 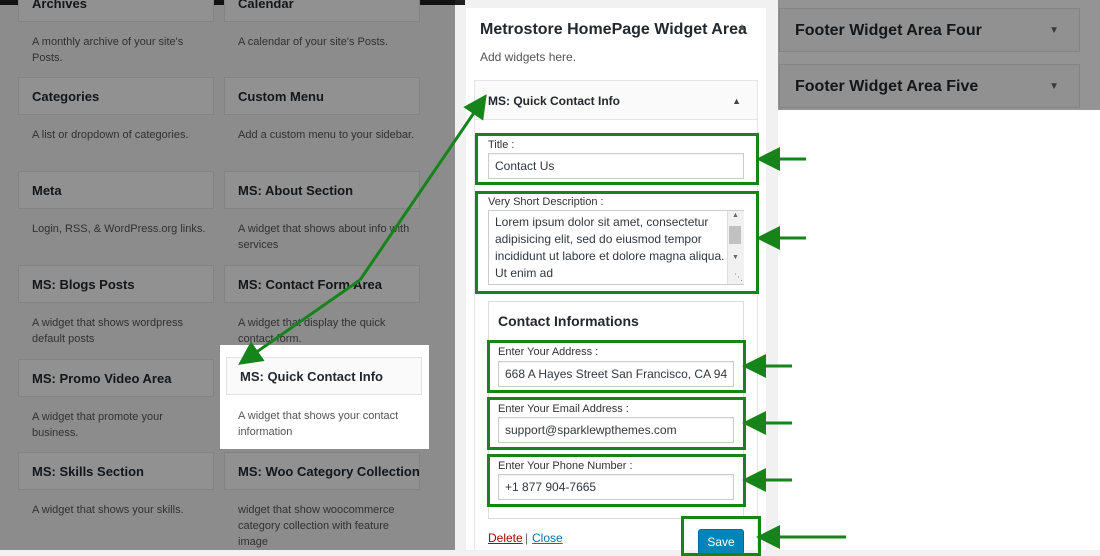 What do you see at coordinates (896, 365) in the screenshot?
I see `annotation-address: Enter Here Map Address` at bounding box center [896, 365].